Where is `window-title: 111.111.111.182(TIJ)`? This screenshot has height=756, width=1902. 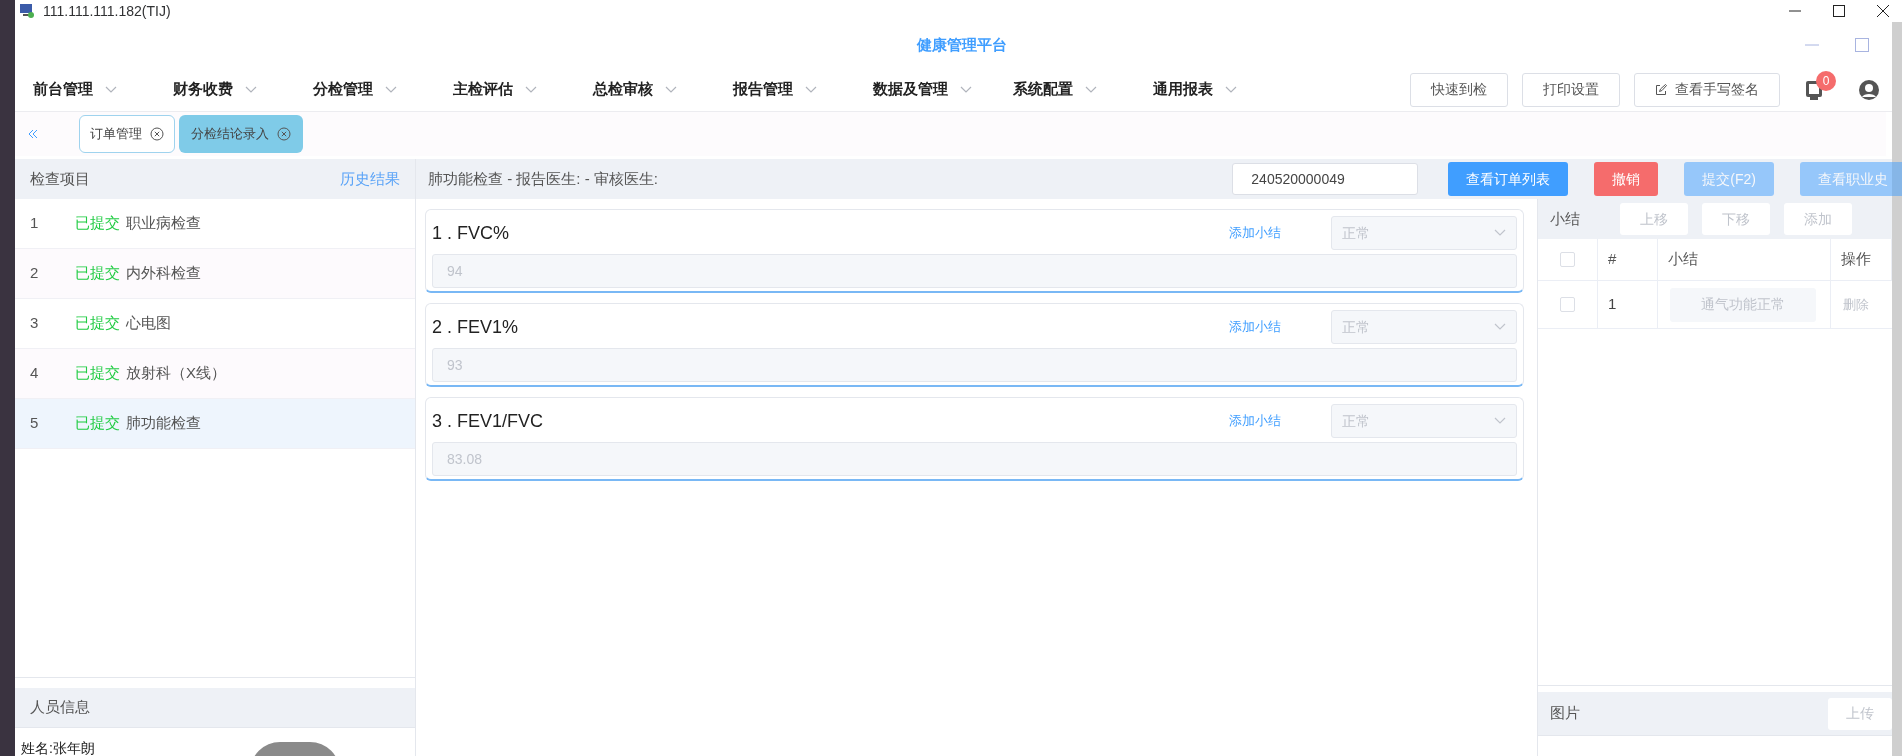
window-title: 111.111.111.182(TIJ) is located at coordinates (107, 11).